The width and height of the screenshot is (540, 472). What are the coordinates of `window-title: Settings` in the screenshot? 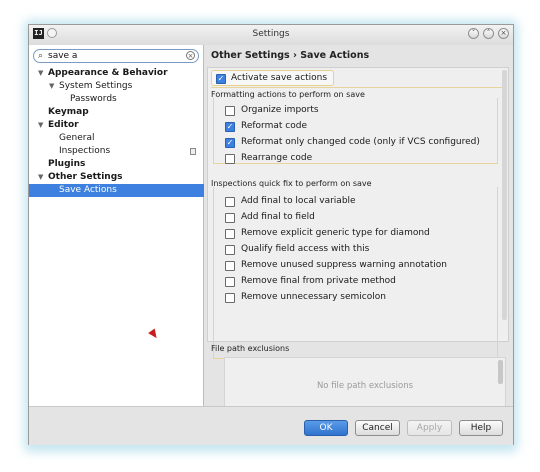 It's located at (271, 34).